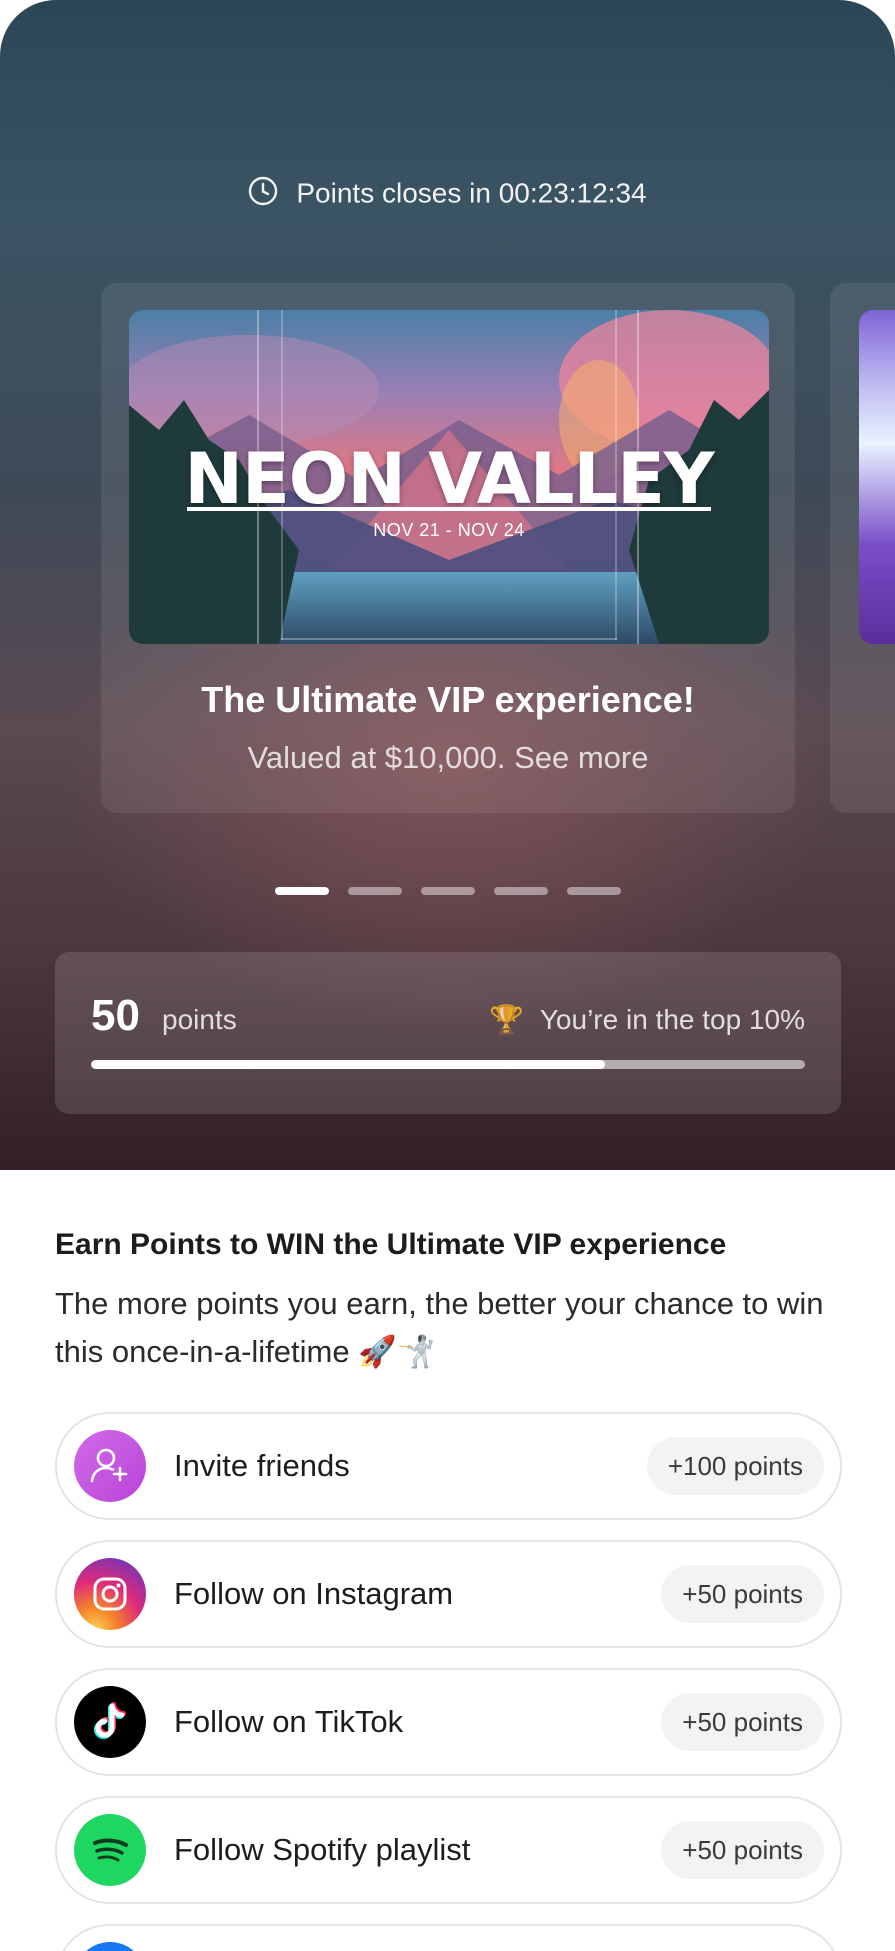 Image resolution: width=895 pixels, height=1951 pixels. I want to click on clock-icon, so click(263, 191).